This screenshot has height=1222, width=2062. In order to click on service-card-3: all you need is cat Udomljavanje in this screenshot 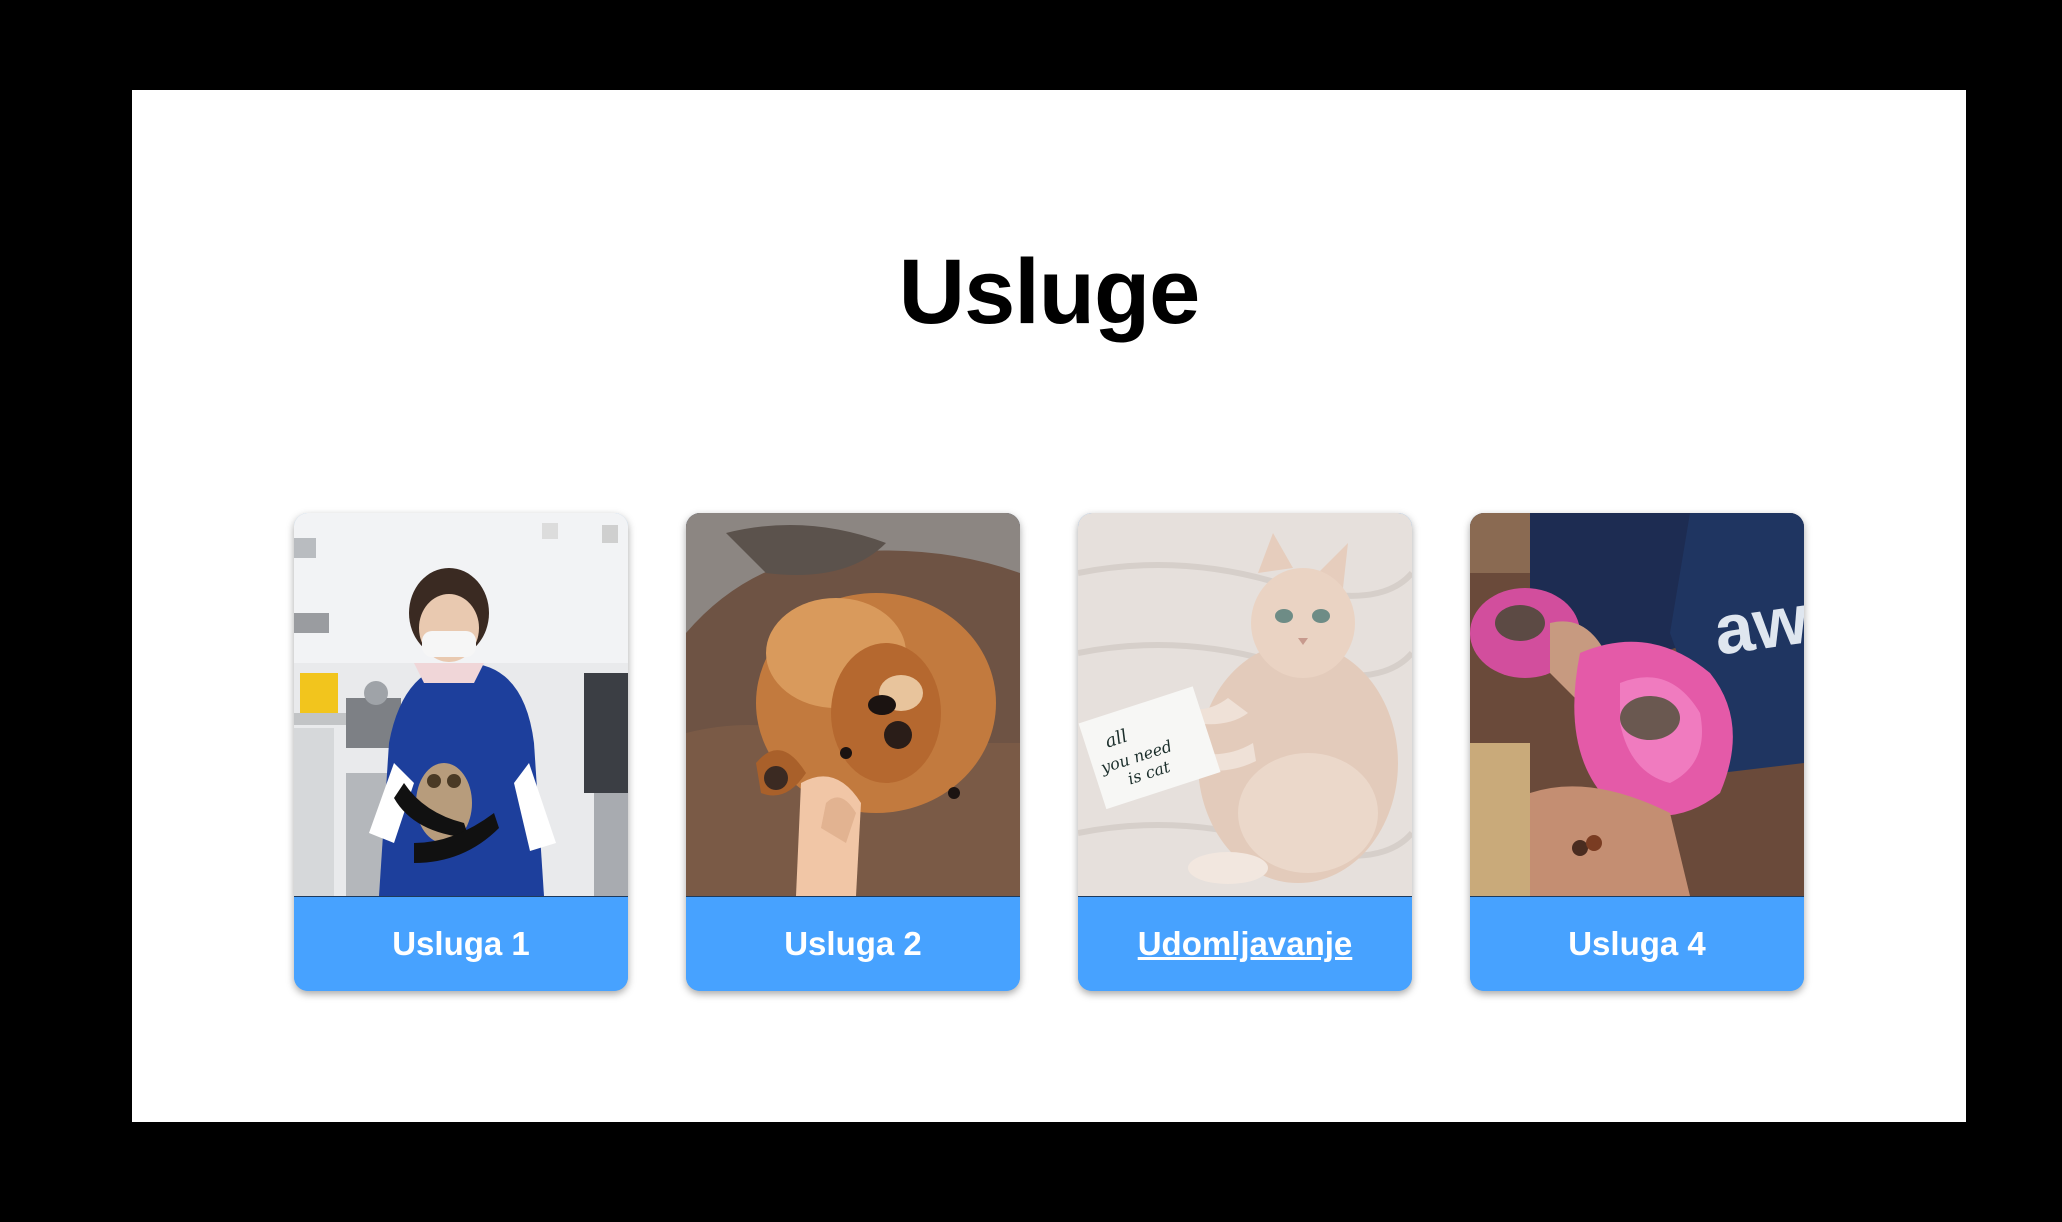, I will do `click(1245, 752)`.